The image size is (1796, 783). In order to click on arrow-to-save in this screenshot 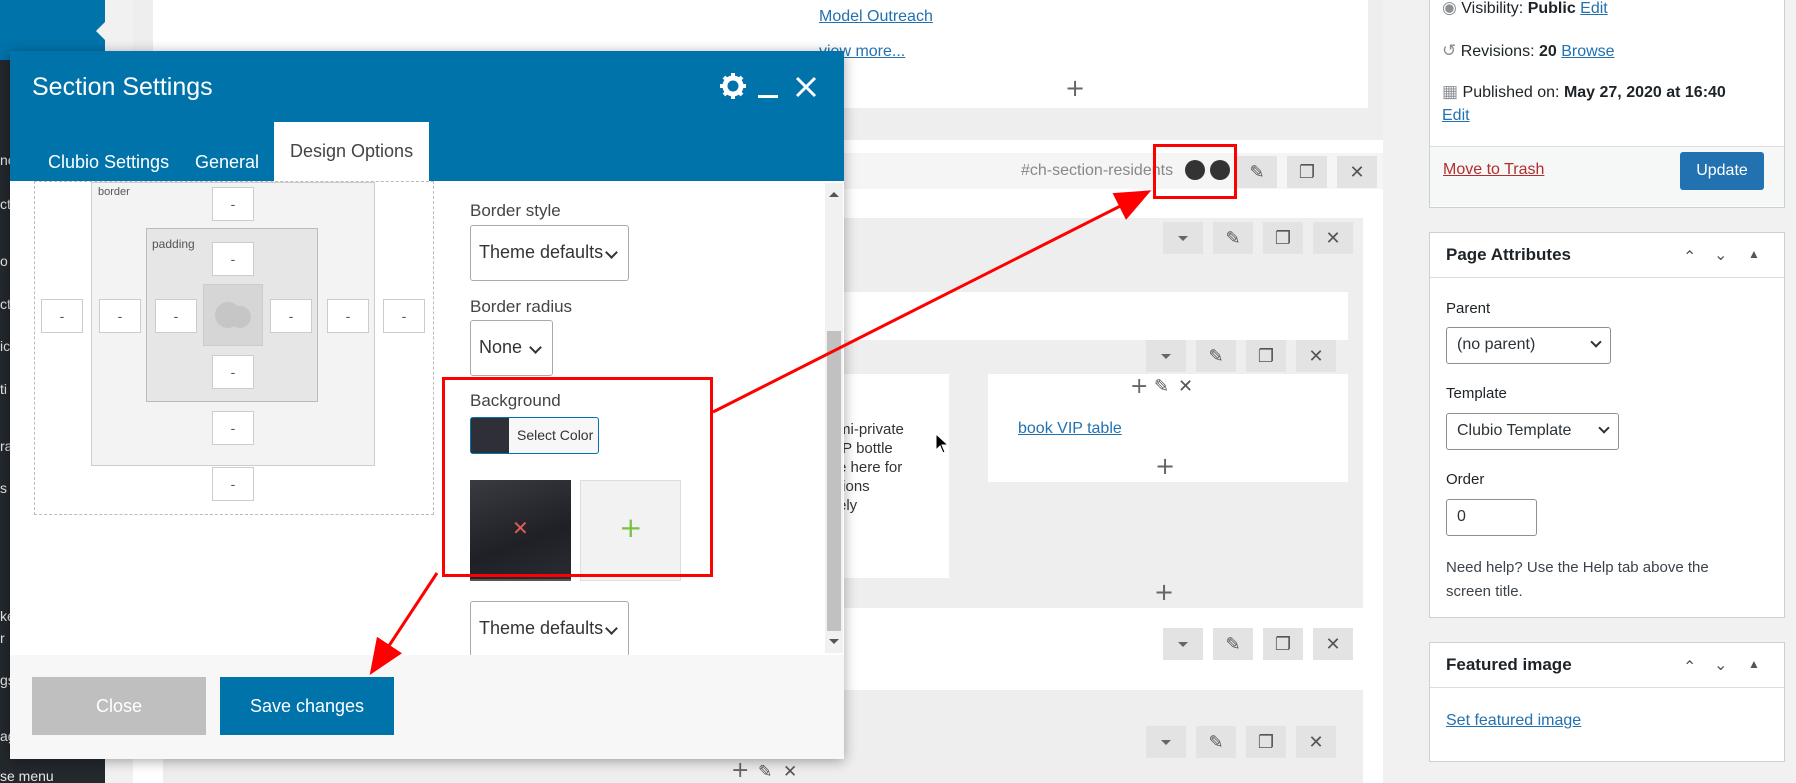, I will do `click(404, 624)`.